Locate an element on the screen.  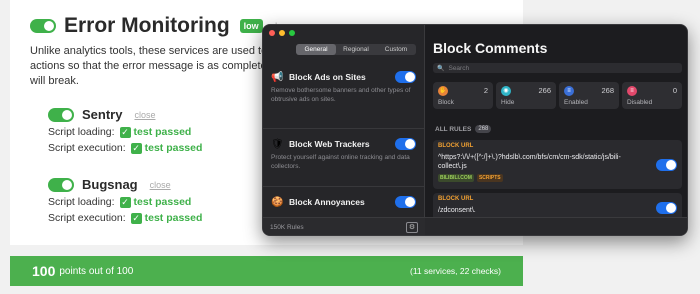
sliders-icon: ⚙ is located at coordinates (412, 227).